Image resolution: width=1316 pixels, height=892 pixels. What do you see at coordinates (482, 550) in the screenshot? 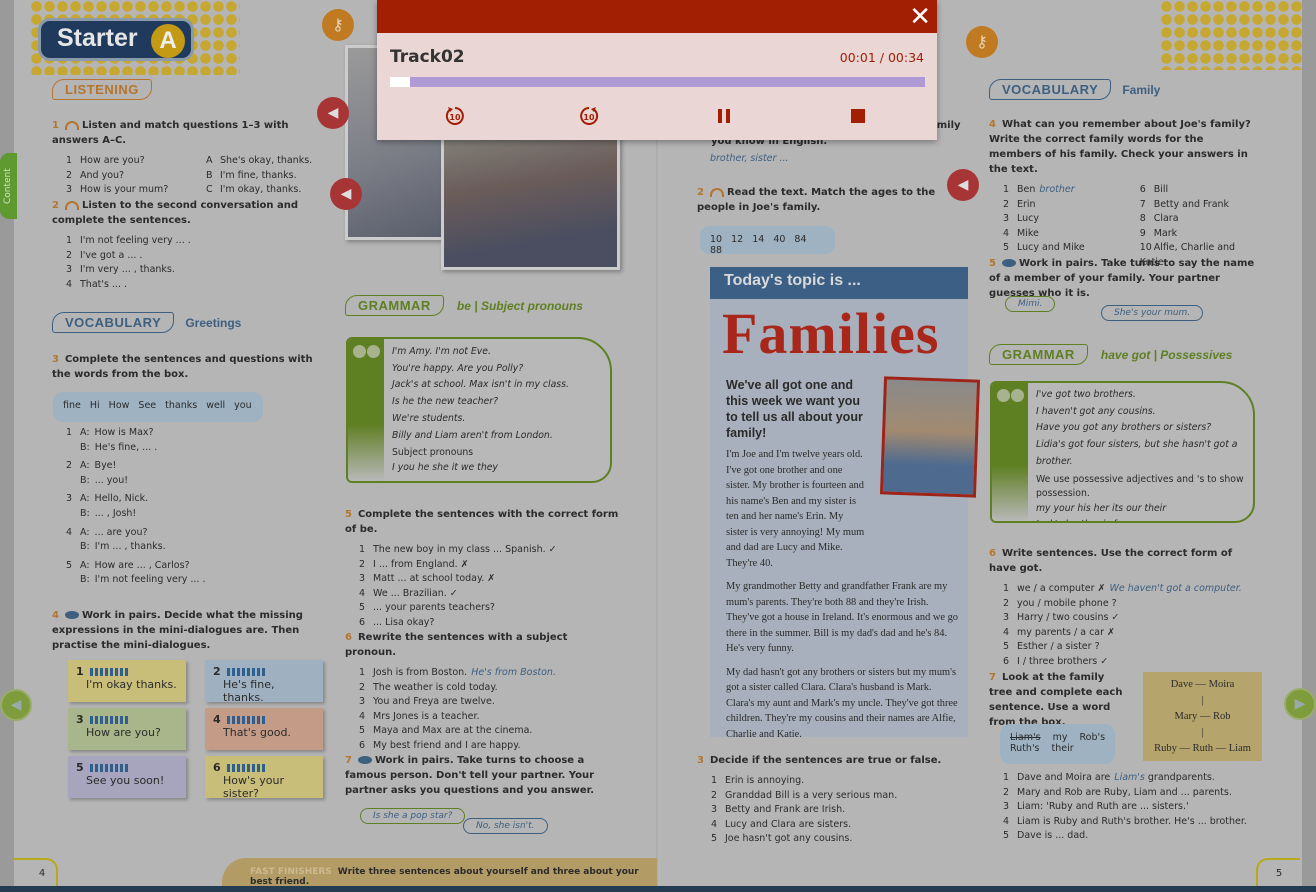
I see `list-item: 1 The new boy in my class ... Spanish. ✓` at bounding box center [482, 550].